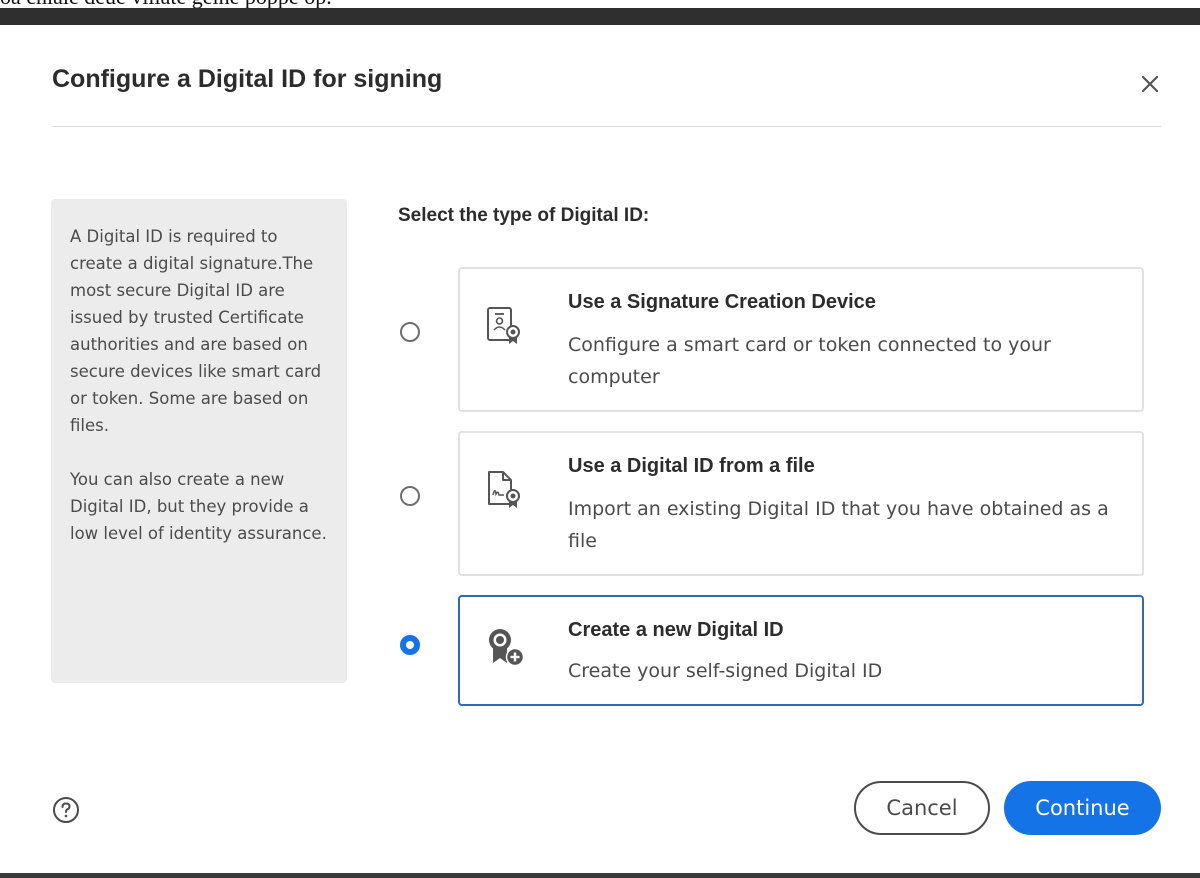  What do you see at coordinates (600, 16) in the screenshot?
I see `window-top-bar` at bounding box center [600, 16].